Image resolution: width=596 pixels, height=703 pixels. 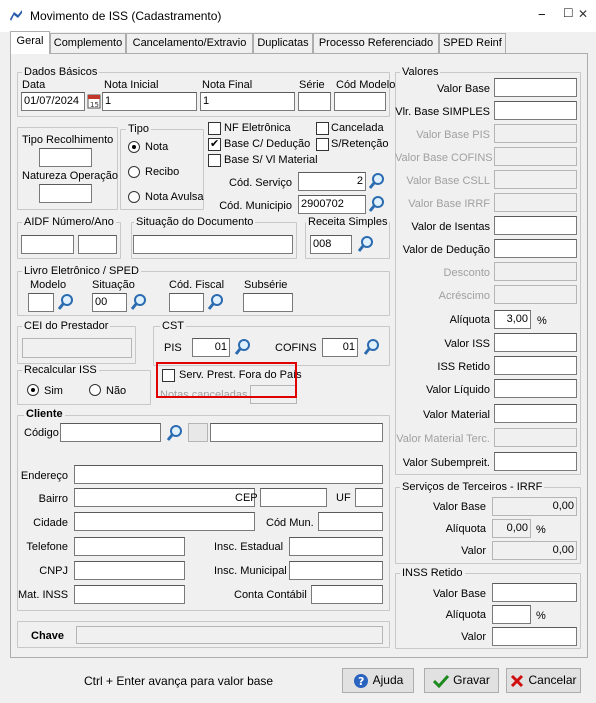 What do you see at coordinates (443, 439) in the screenshot?
I see `valores-row2-label: Valor Material Terc.` at bounding box center [443, 439].